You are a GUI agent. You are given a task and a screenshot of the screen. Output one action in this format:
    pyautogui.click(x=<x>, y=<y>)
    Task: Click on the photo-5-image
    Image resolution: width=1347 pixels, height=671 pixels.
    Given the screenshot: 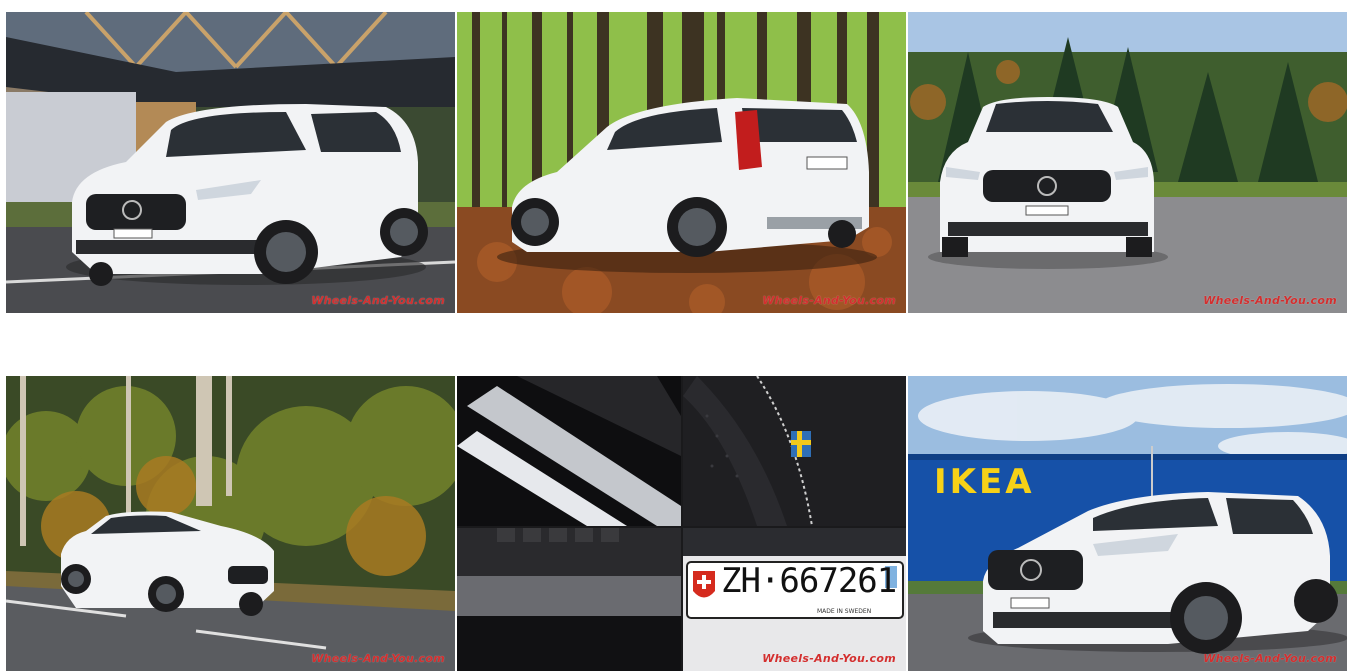 What is the action you would take?
    pyautogui.click(x=681, y=523)
    